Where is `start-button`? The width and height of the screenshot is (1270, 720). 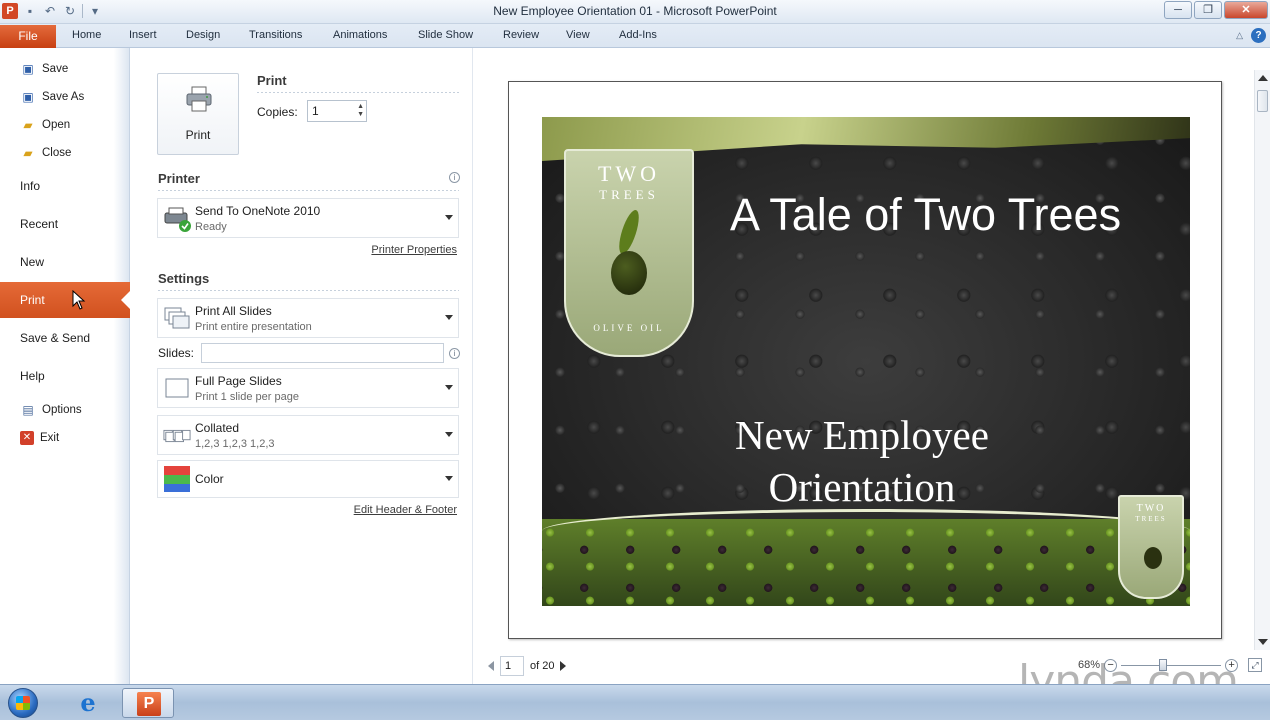 start-button is located at coordinates (24, 702).